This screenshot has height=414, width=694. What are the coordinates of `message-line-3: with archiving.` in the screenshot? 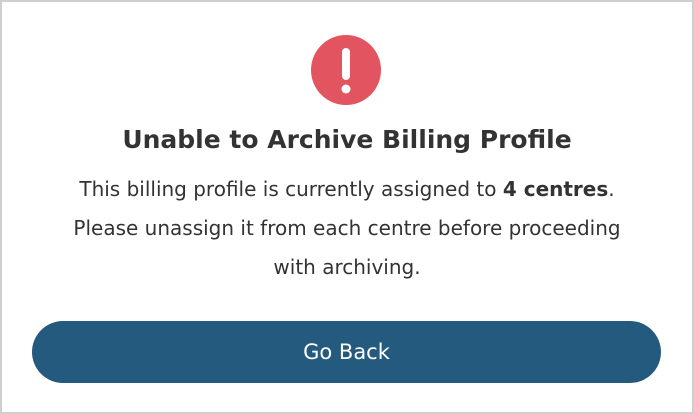 It's located at (347, 267).